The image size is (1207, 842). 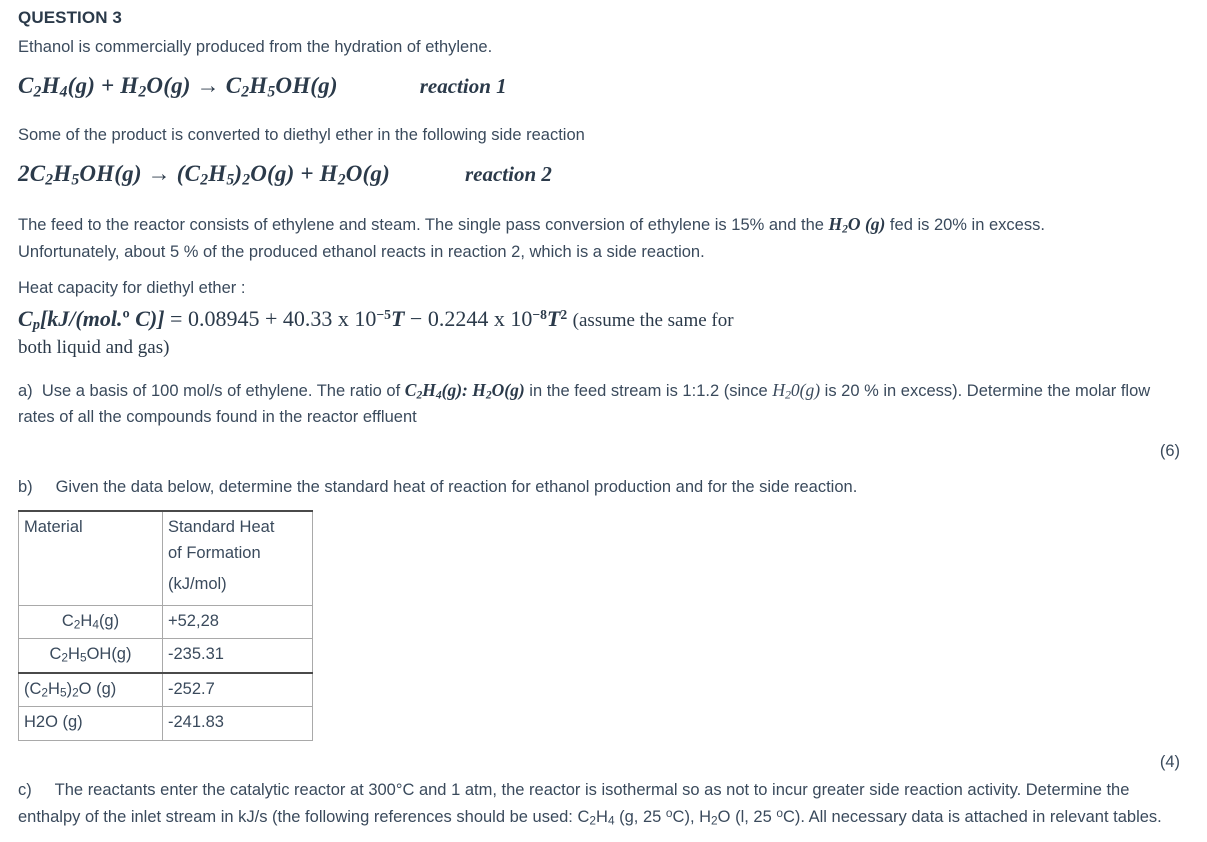 What do you see at coordinates (750, 816) in the screenshot?
I see `part-c-reference-2: H2O (l, 25 oC)` at bounding box center [750, 816].